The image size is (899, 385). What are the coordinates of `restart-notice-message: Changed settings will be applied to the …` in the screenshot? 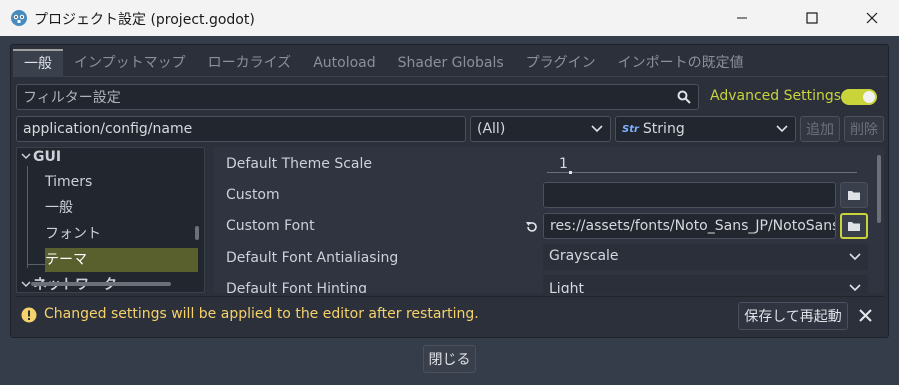 It's located at (261, 314).